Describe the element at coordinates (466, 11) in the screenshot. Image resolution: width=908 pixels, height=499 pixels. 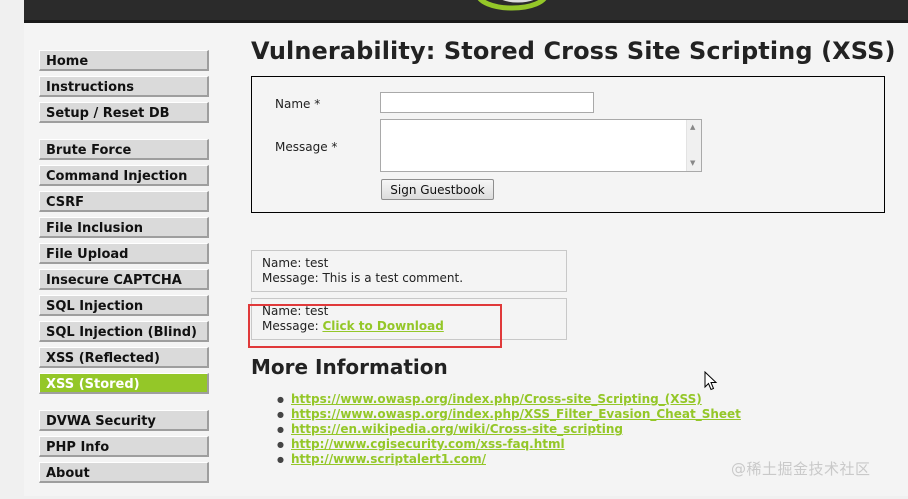
I see `top-header` at that location.